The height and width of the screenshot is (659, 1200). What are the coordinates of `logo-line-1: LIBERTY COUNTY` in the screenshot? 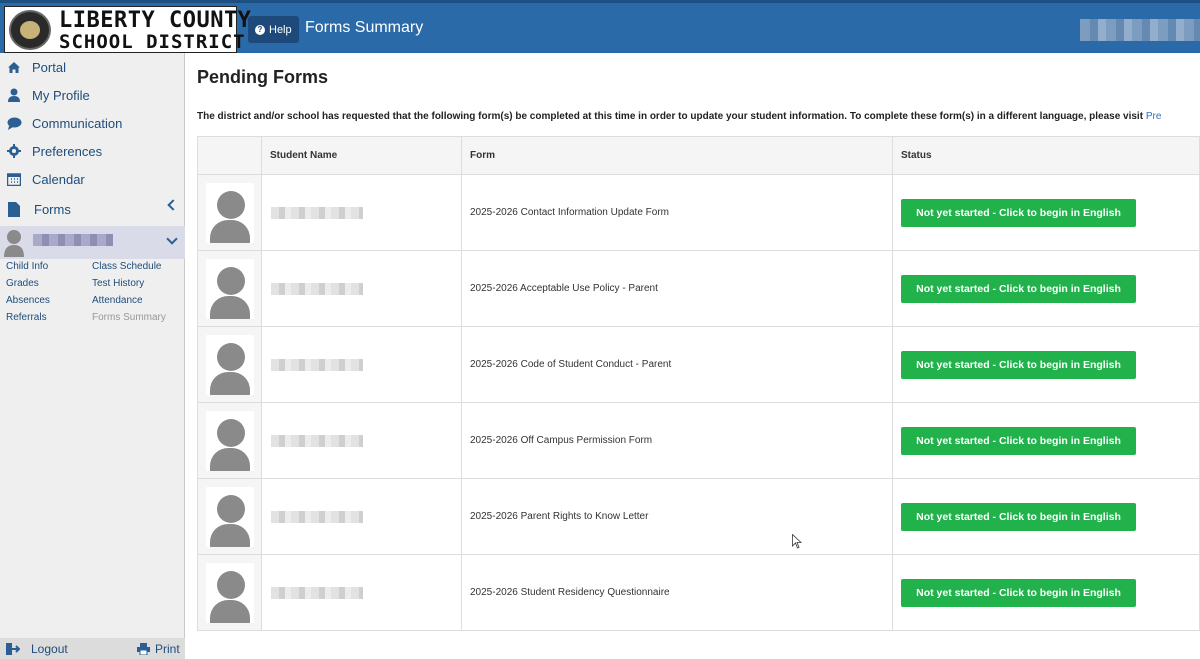 It's located at (155, 20).